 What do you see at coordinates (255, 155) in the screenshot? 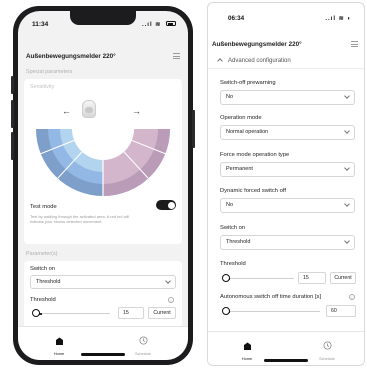
I see `force-mode-operation-type-label: Force mode operation type` at bounding box center [255, 155].